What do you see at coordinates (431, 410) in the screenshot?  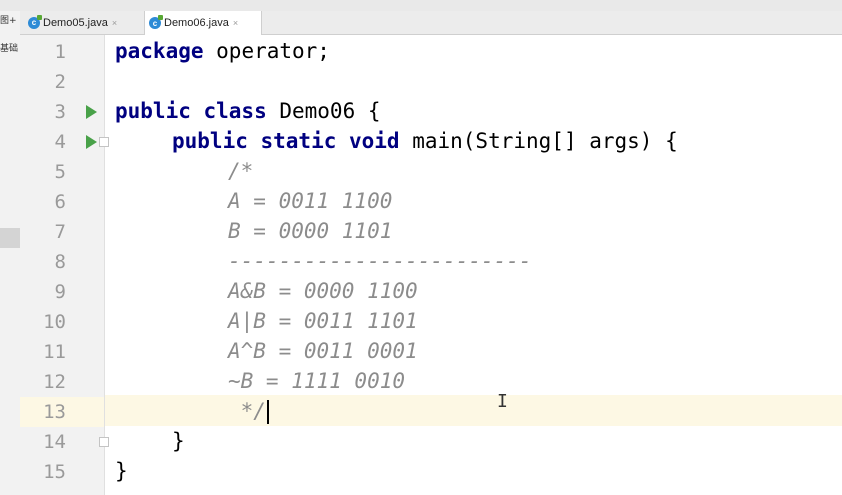 I see `caret-line-highlight` at bounding box center [431, 410].